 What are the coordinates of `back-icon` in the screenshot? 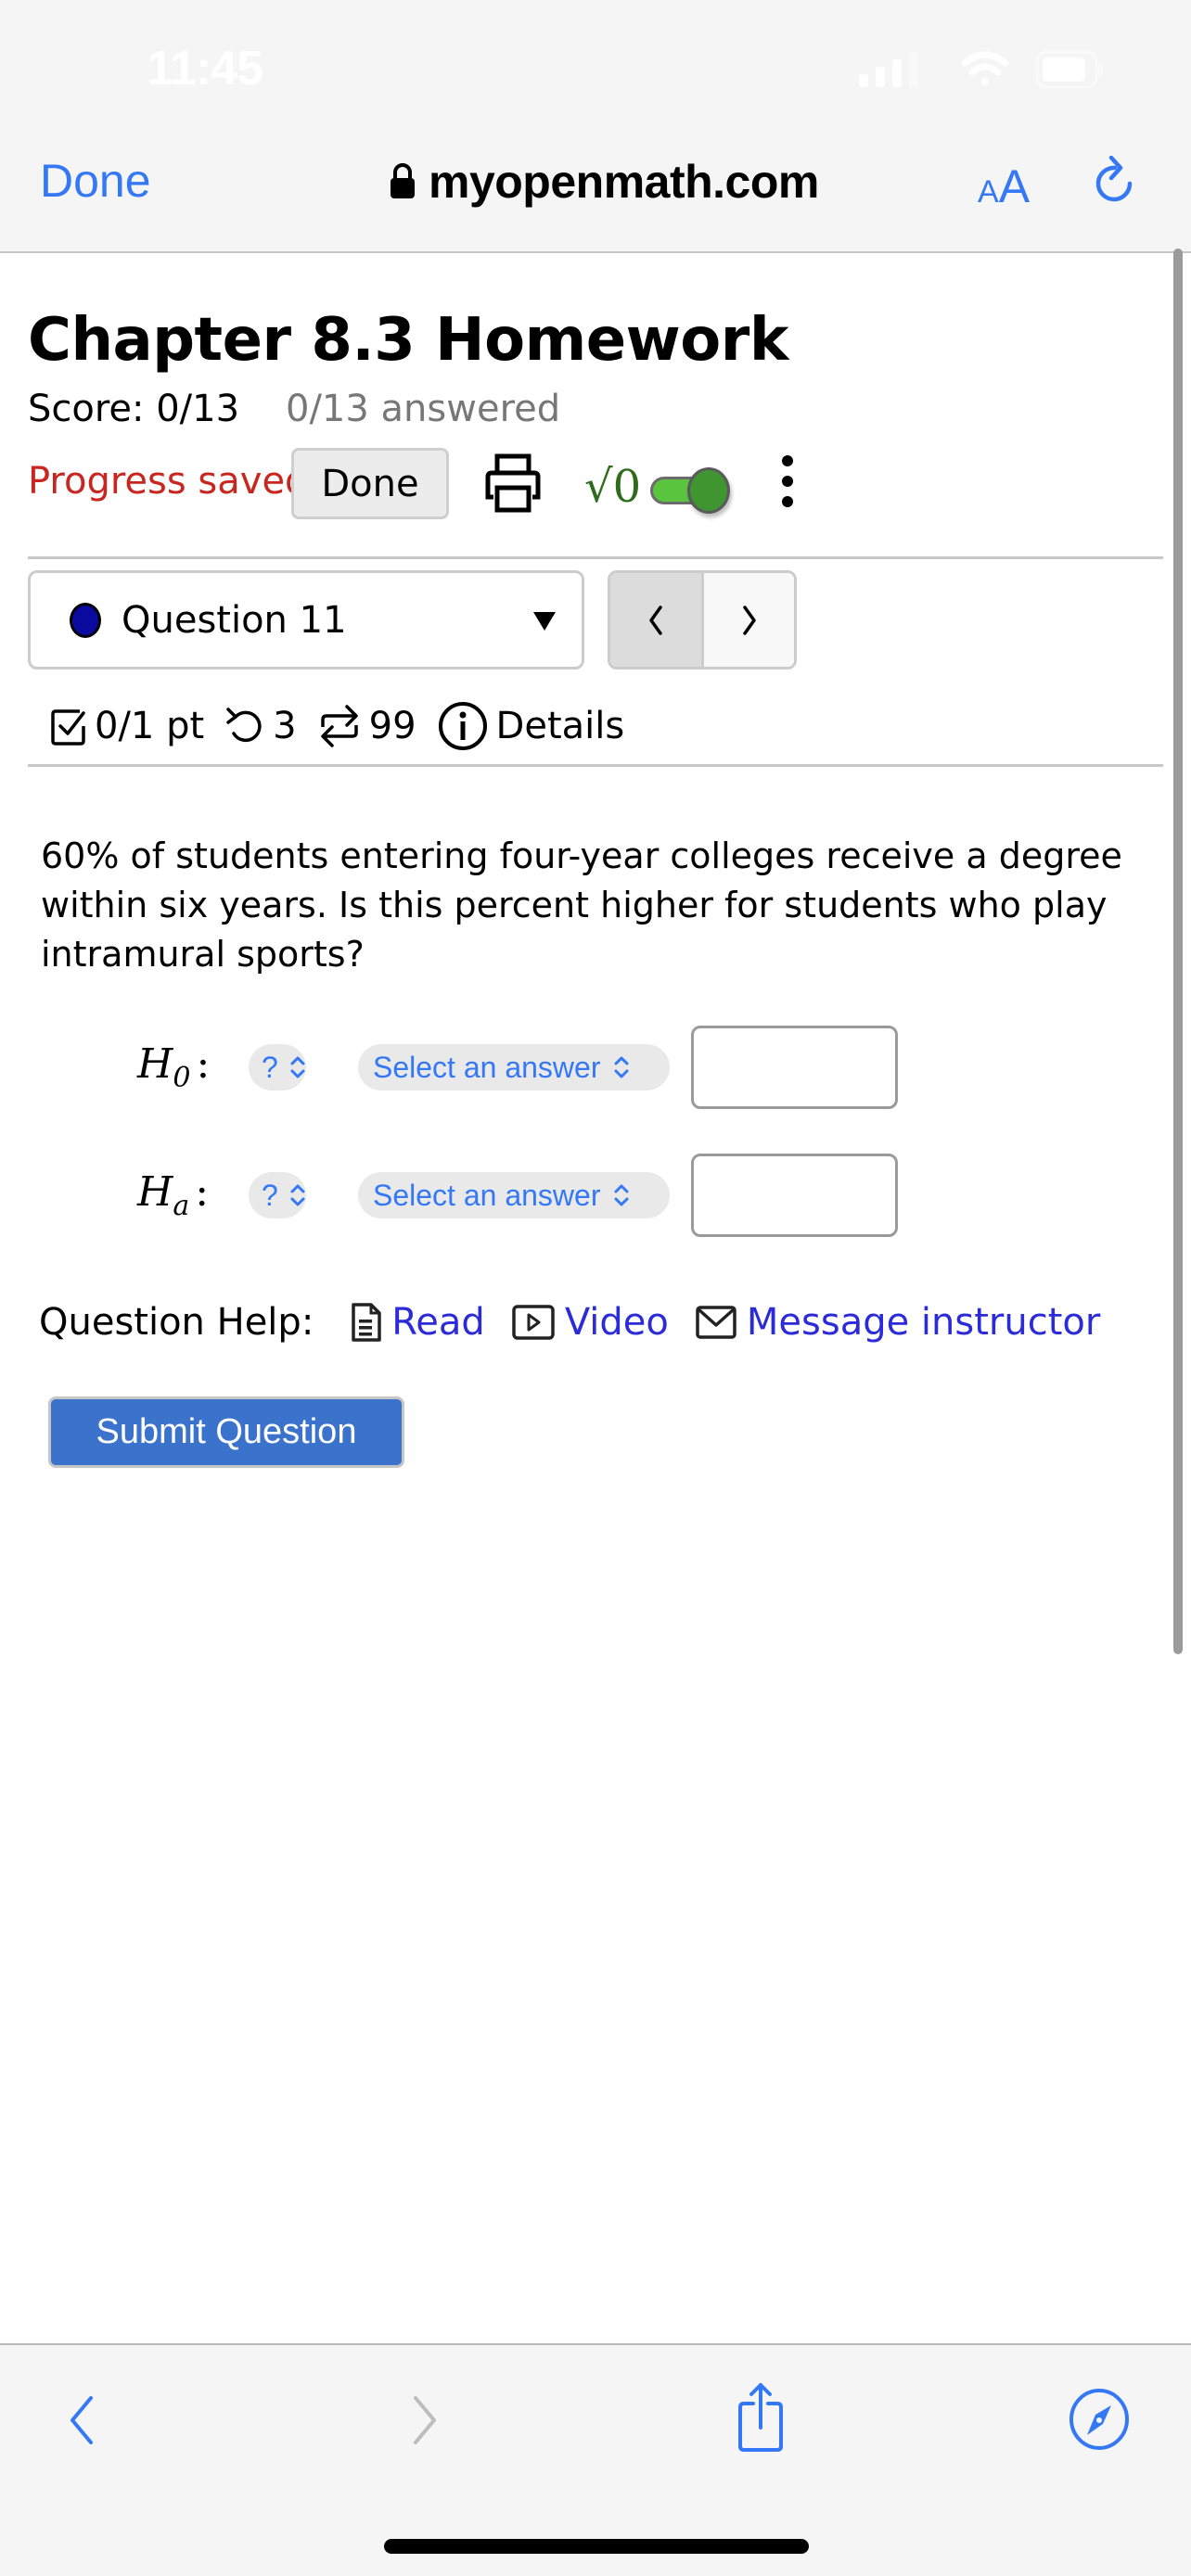 It's located at (79, 2420).